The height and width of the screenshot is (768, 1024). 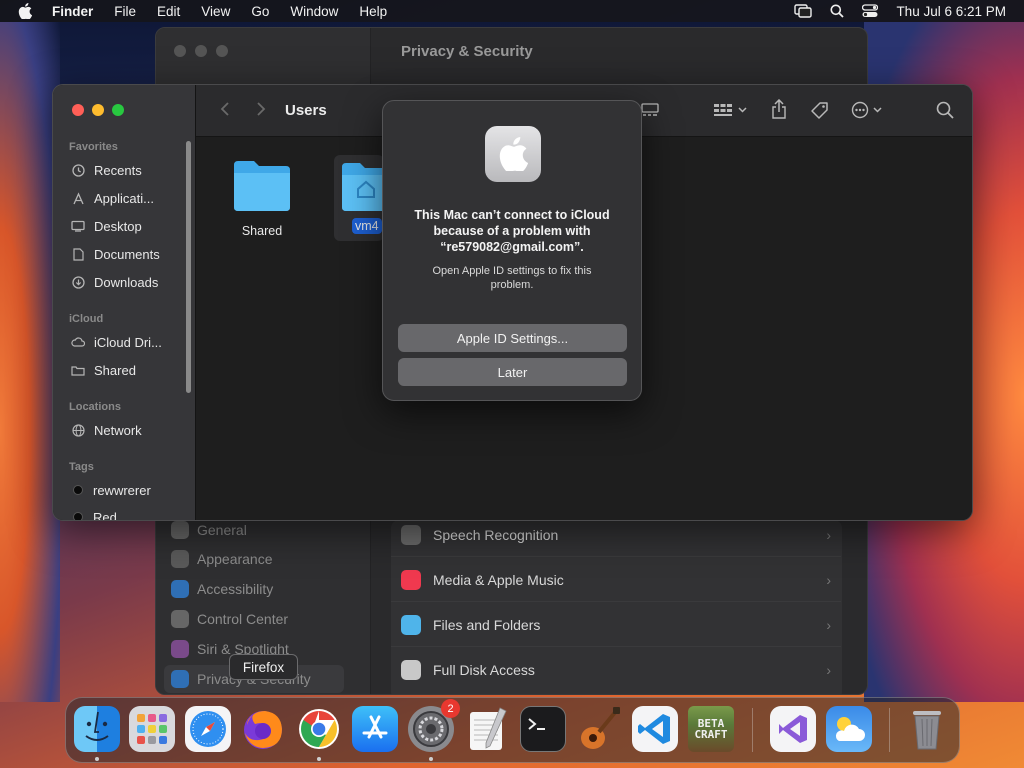 What do you see at coordinates (208, 729) in the screenshot?
I see `dock-safari` at bounding box center [208, 729].